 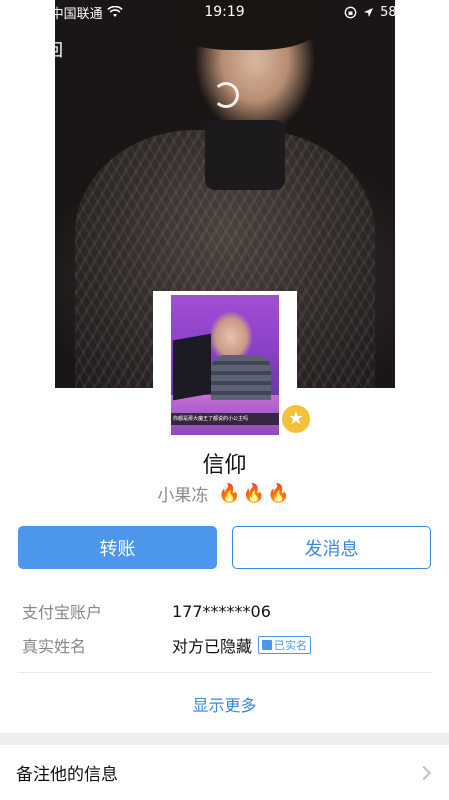 What do you see at coordinates (255, 493) in the screenshot?
I see `fire-icon: 🔥🔥🔥` at bounding box center [255, 493].